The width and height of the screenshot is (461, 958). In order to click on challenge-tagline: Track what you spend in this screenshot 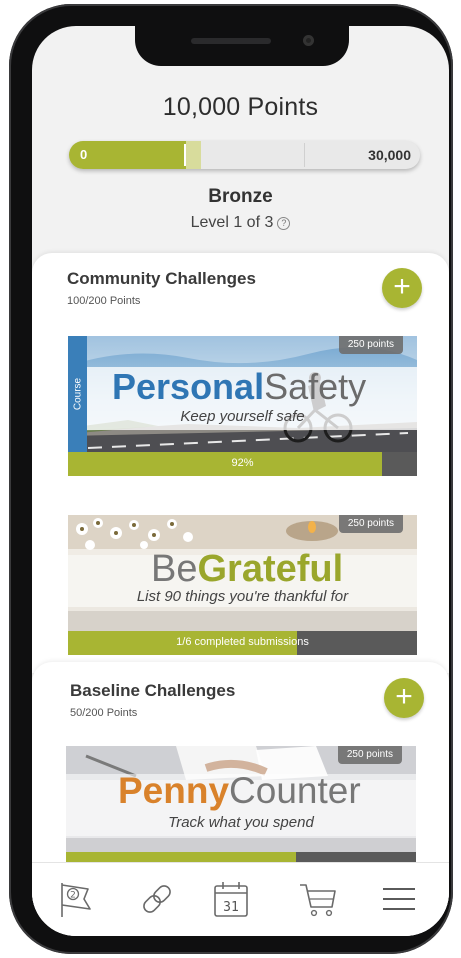, I will do `click(241, 822)`.